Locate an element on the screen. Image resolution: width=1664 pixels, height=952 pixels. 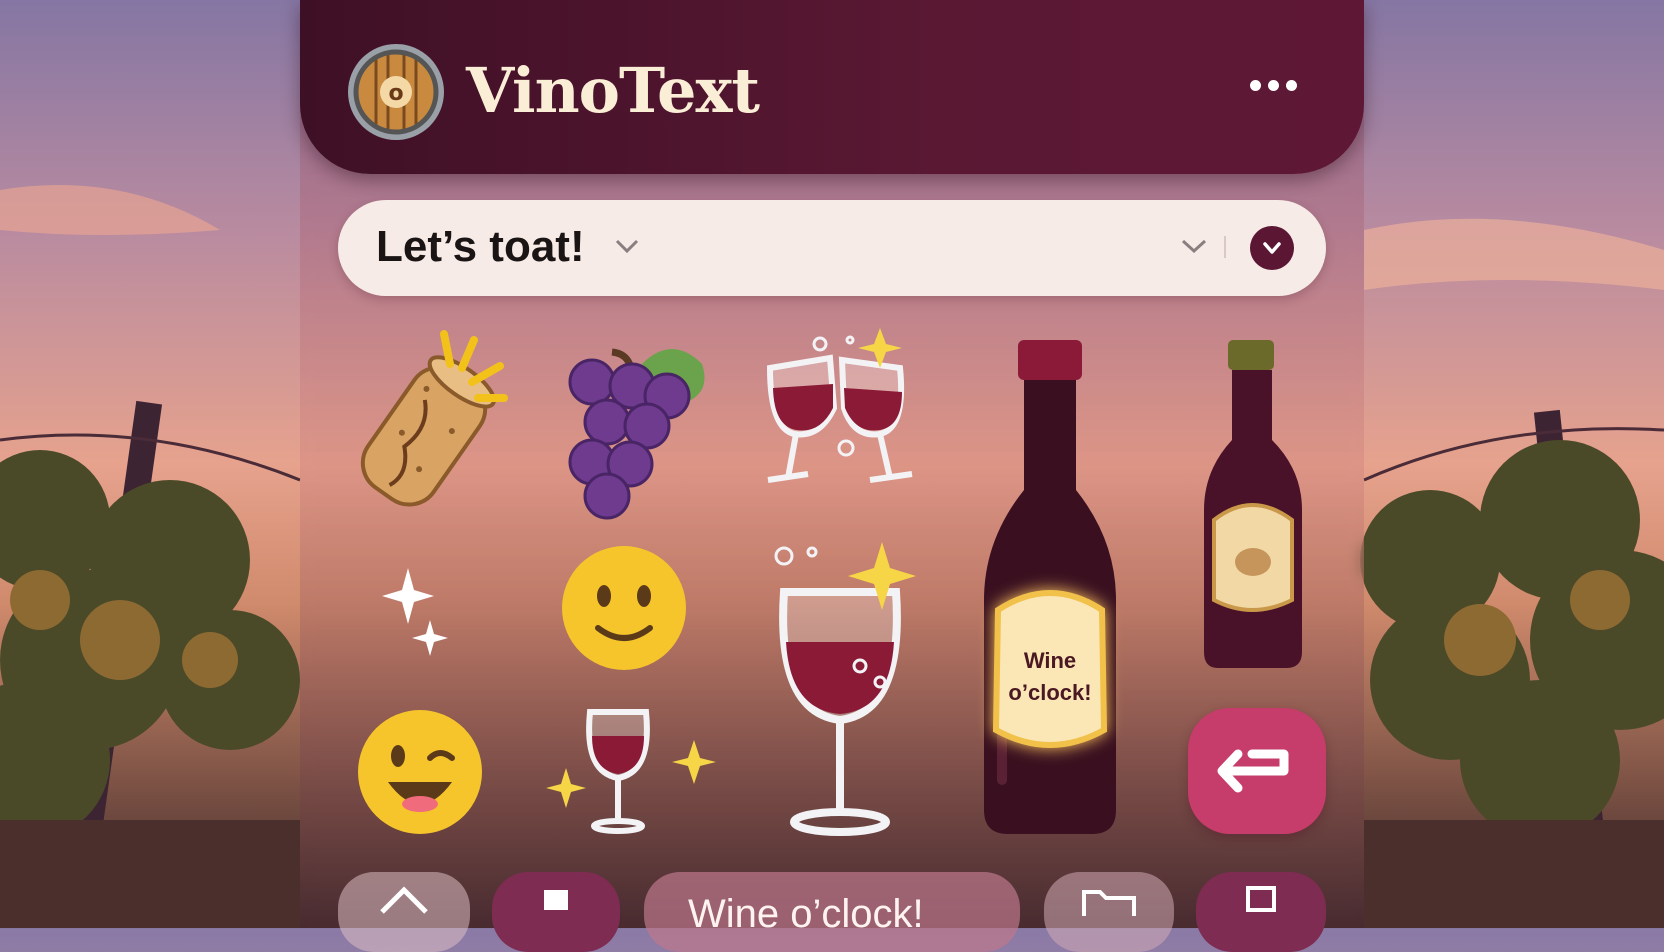
sparkles-sticker is located at coordinates (416, 617).